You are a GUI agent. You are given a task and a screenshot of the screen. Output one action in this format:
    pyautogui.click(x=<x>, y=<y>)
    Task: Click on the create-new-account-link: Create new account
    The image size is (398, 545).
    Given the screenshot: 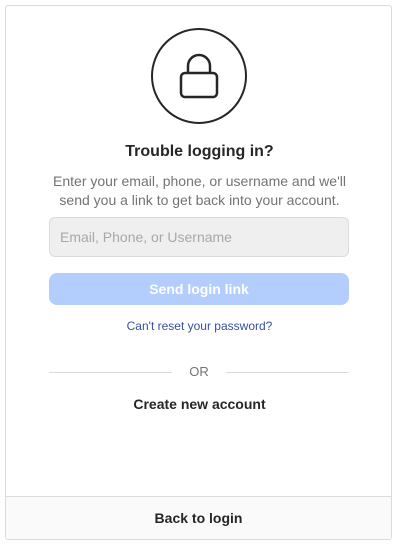 What is the action you would take?
    pyautogui.click(x=198, y=404)
    